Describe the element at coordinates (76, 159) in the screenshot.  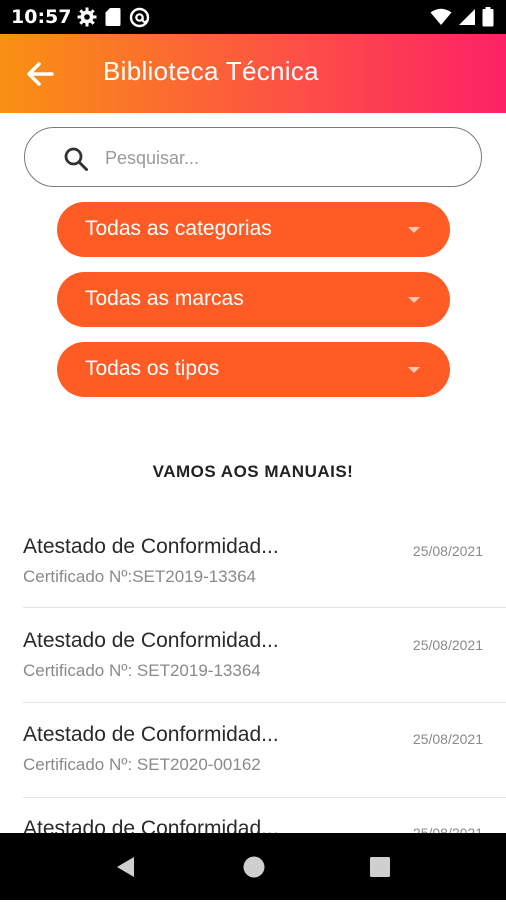
I see `search-icon` at that location.